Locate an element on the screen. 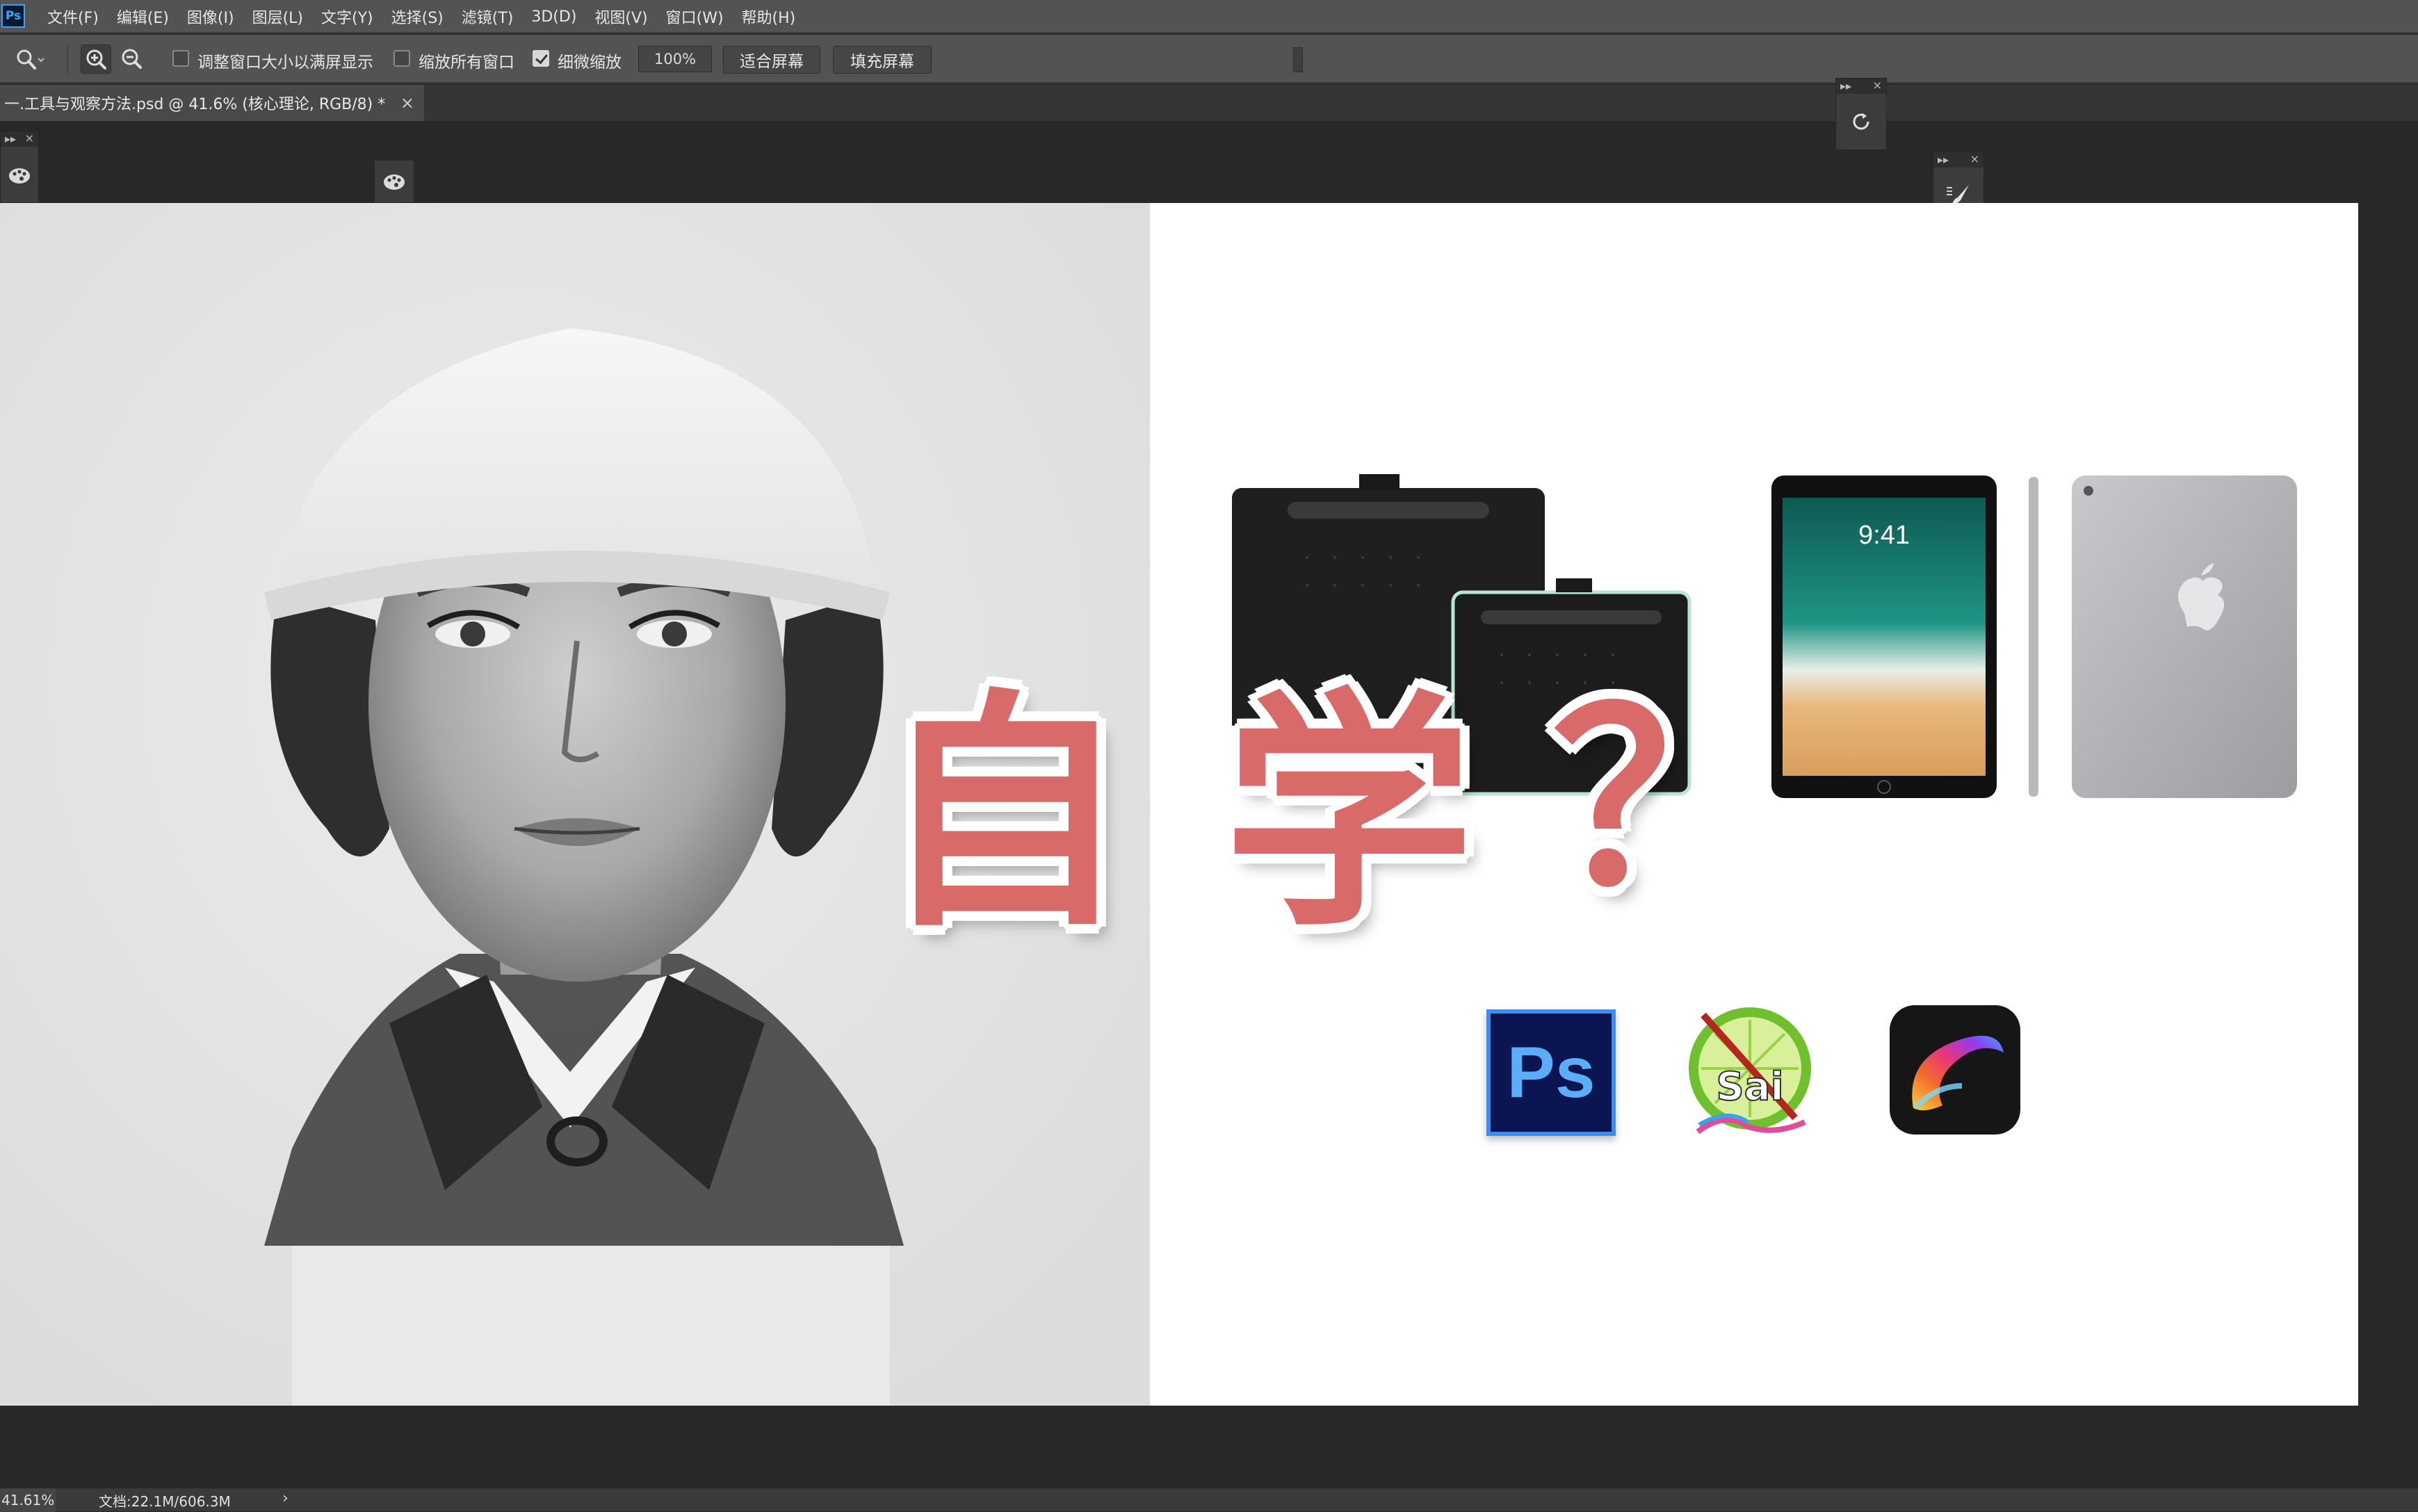 This screenshot has width=2418, height=1512. options-bar: 调整窗口大小以满屏显示 缩放所有窗口 细微缩放 100% 适合屏幕 填充屏幕 is located at coordinates (1209, 59).